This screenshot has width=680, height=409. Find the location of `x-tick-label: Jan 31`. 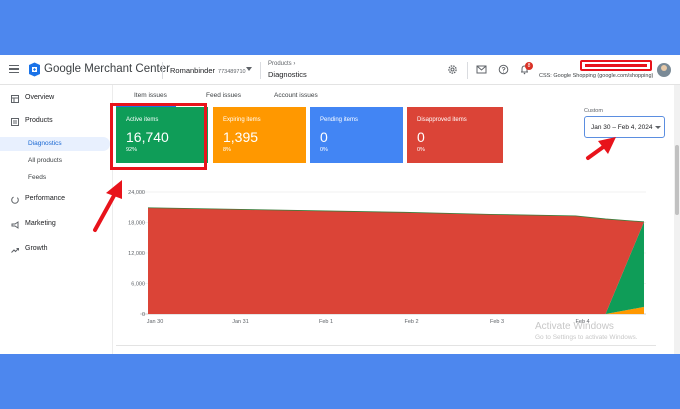

x-tick-label: Jan 31 is located at coordinates (240, 322).